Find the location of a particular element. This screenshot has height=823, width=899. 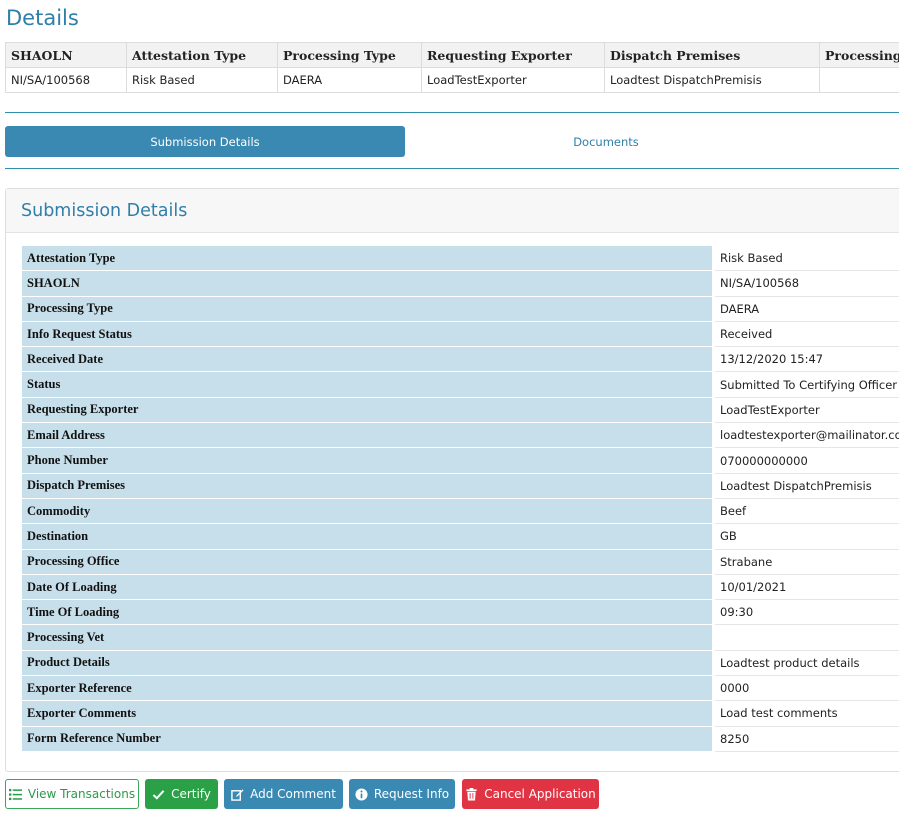

detail-label: Exporter Comments is located at coordinates (368, 713).